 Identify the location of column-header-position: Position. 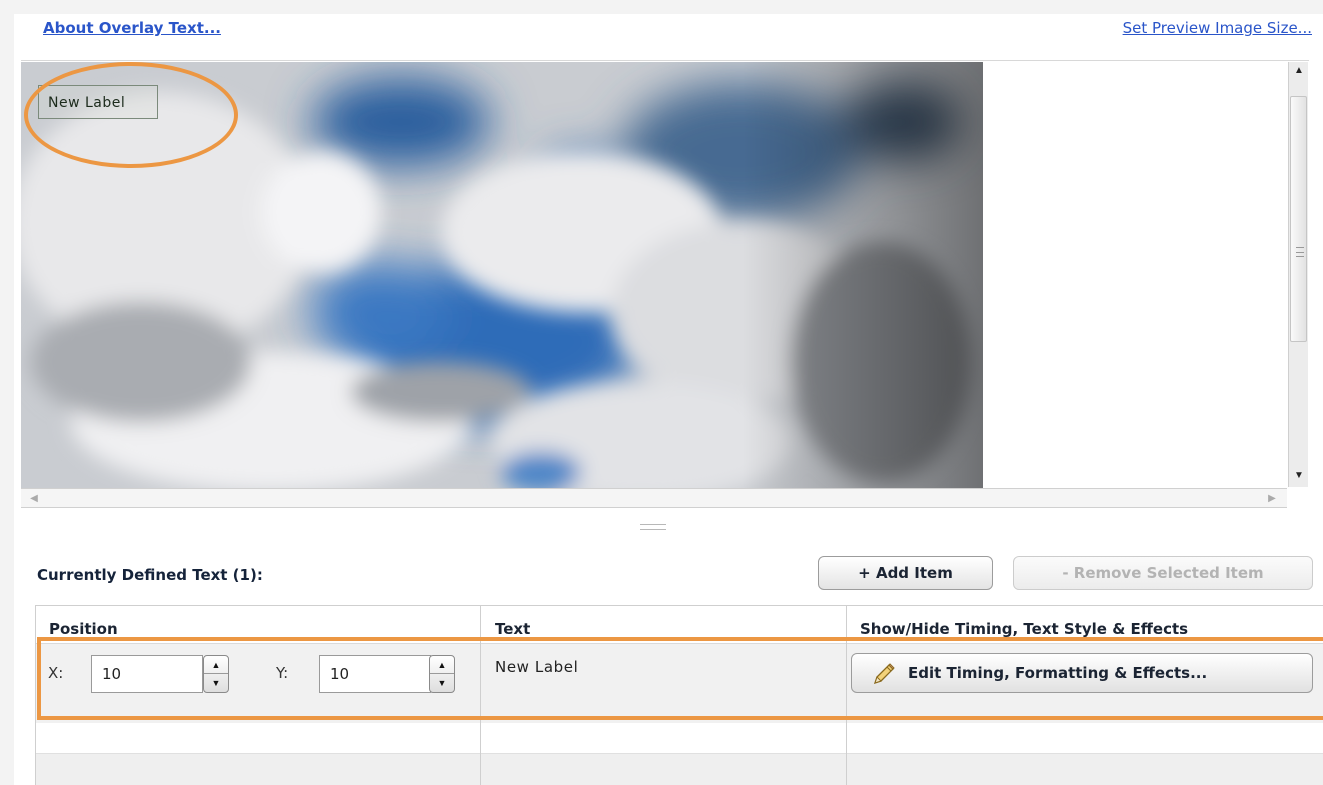
(83, 629).